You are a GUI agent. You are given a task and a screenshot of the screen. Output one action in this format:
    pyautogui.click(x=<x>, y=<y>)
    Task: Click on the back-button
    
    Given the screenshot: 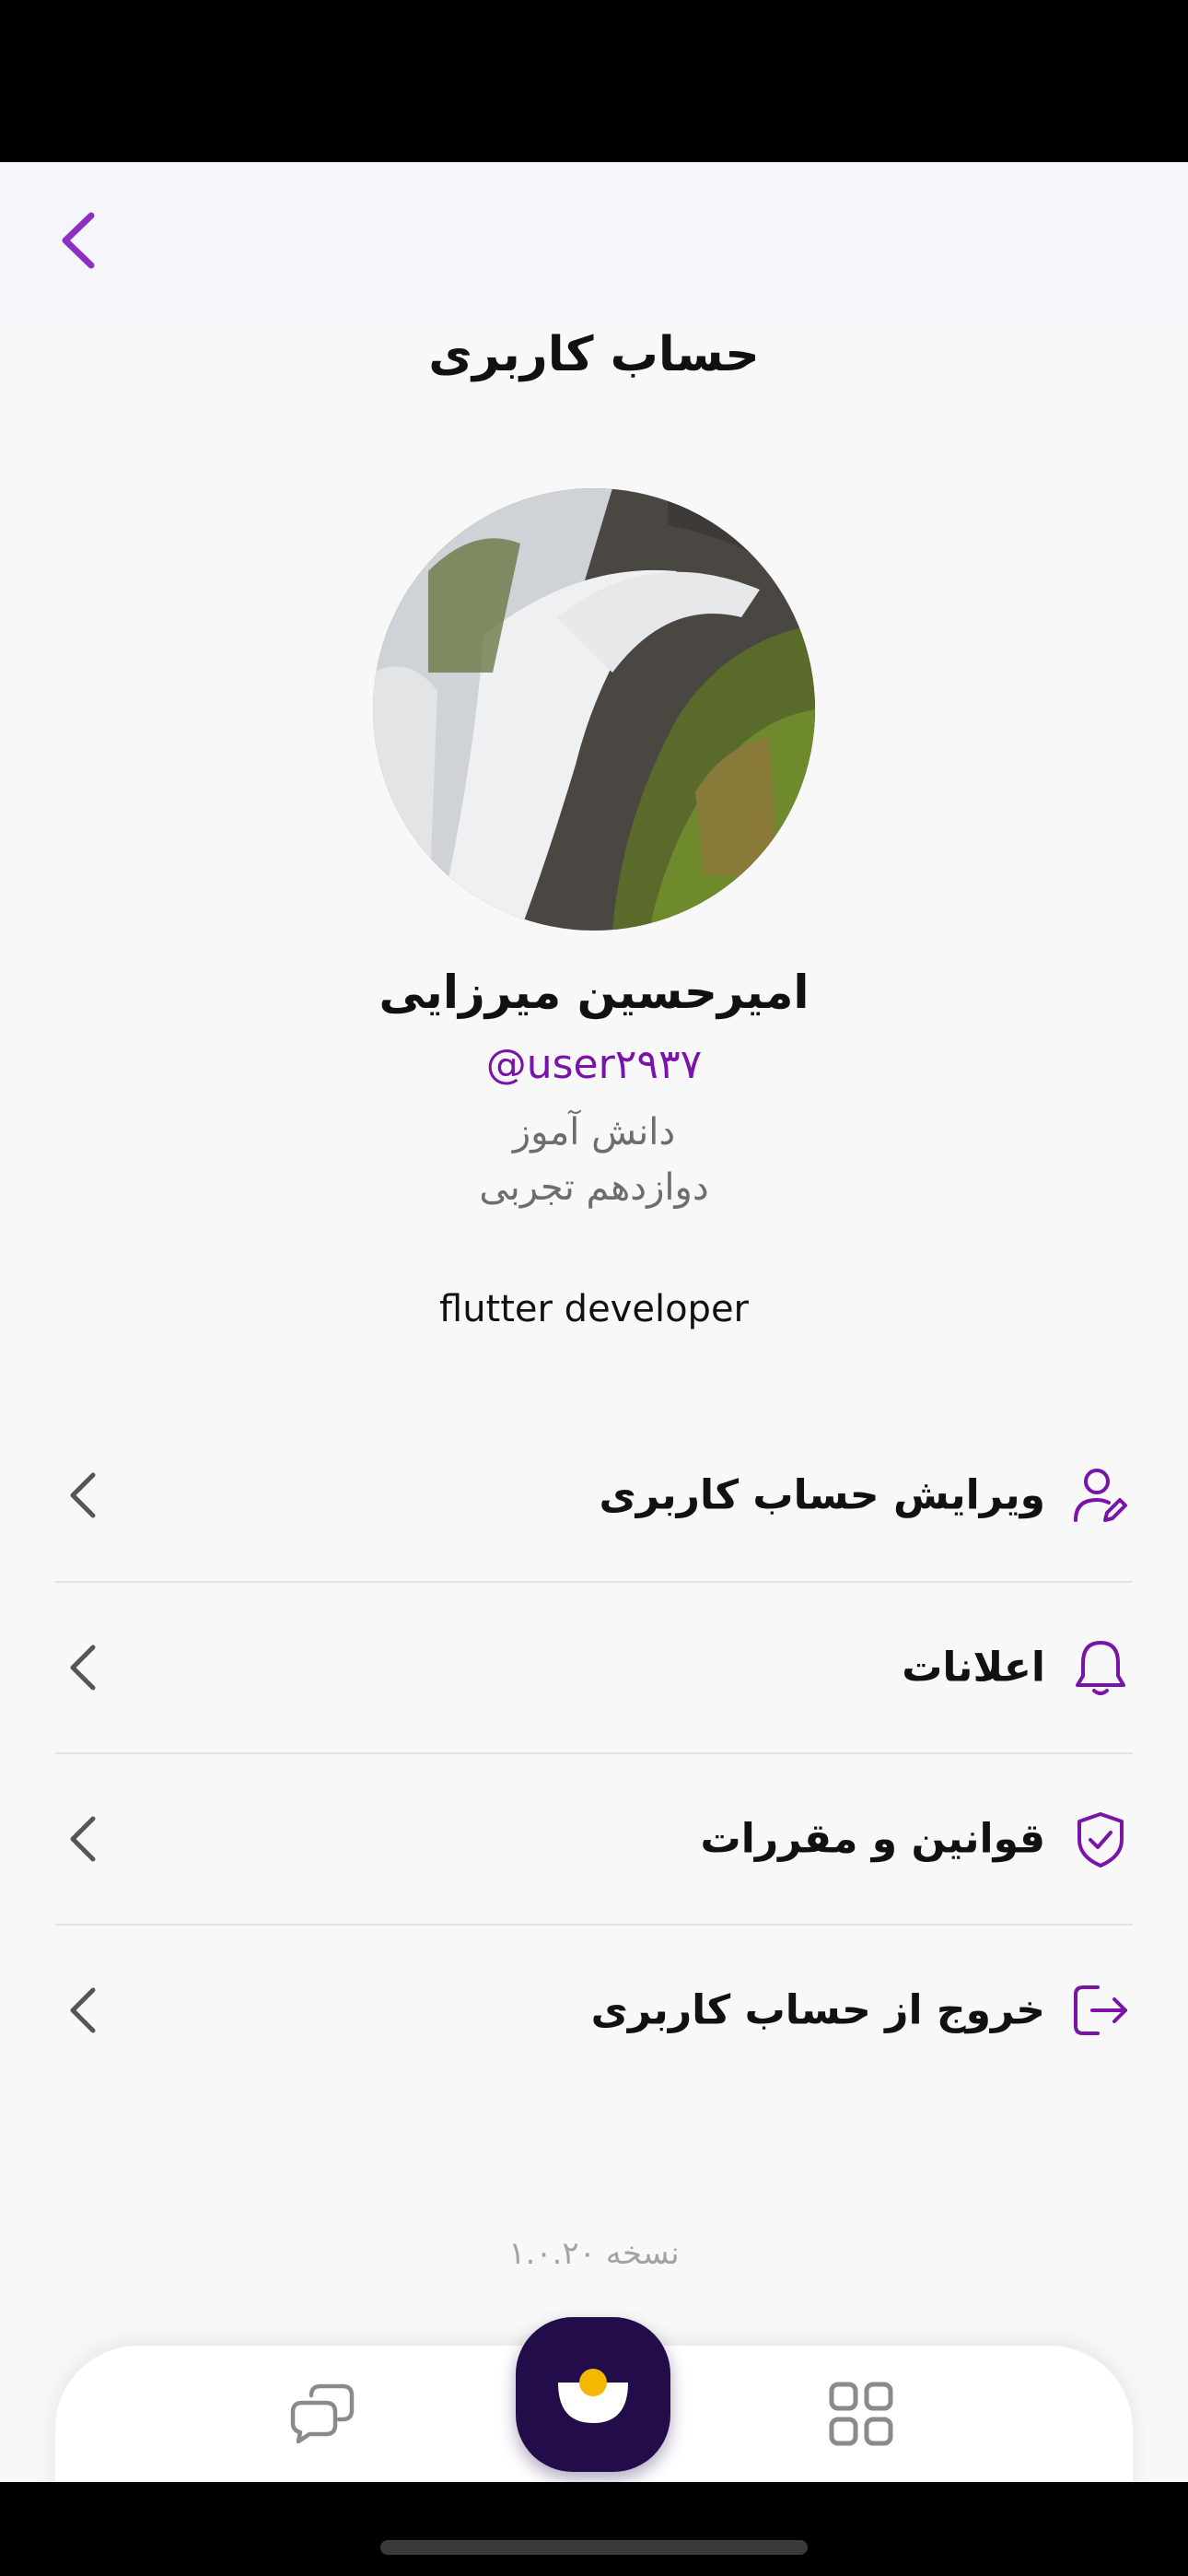 What is the action you would take?
    pyautogui.click(x=78, y=240)
    